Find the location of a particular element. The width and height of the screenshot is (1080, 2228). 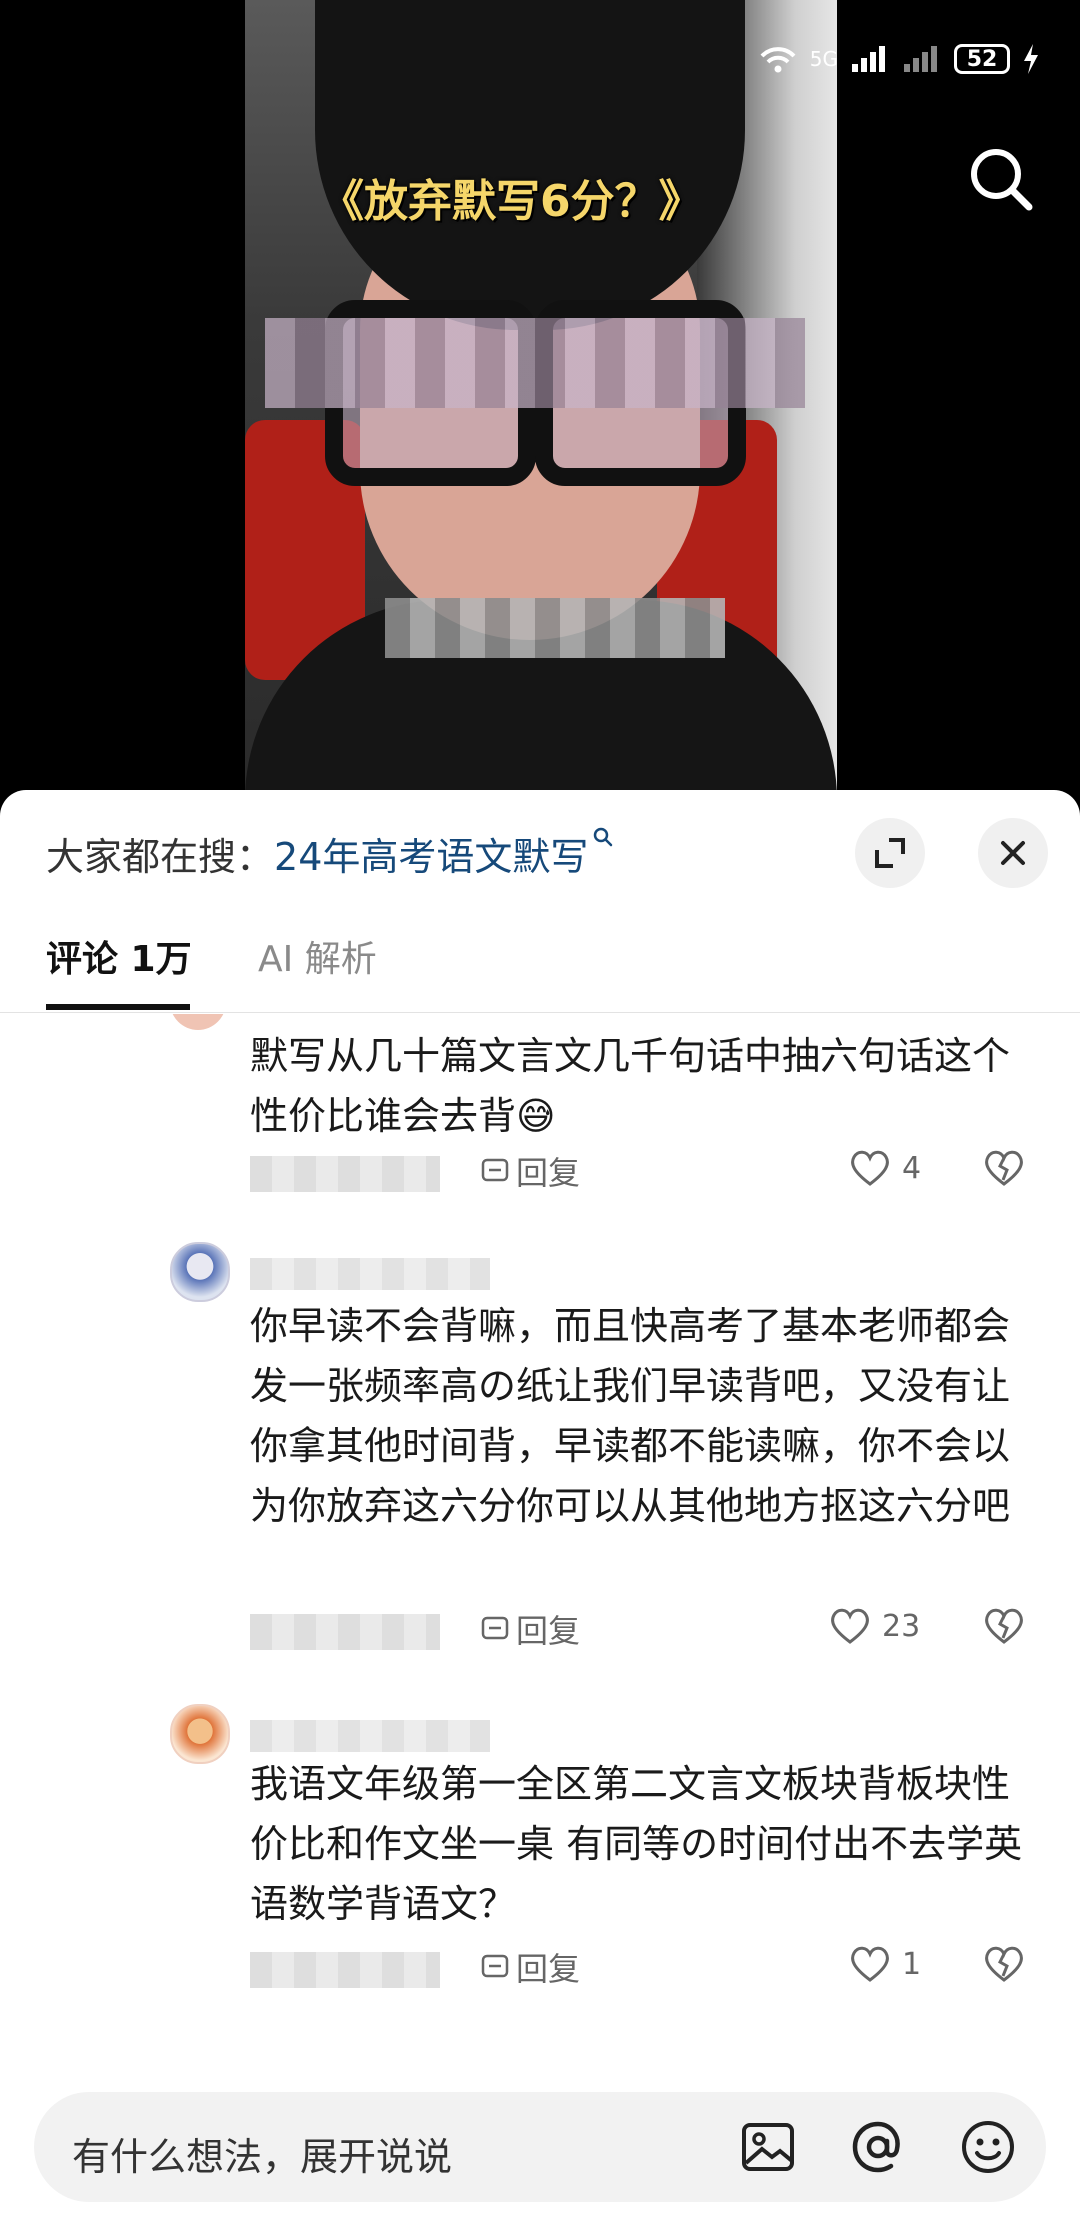

search-button is located at coordinates (1001, 179).